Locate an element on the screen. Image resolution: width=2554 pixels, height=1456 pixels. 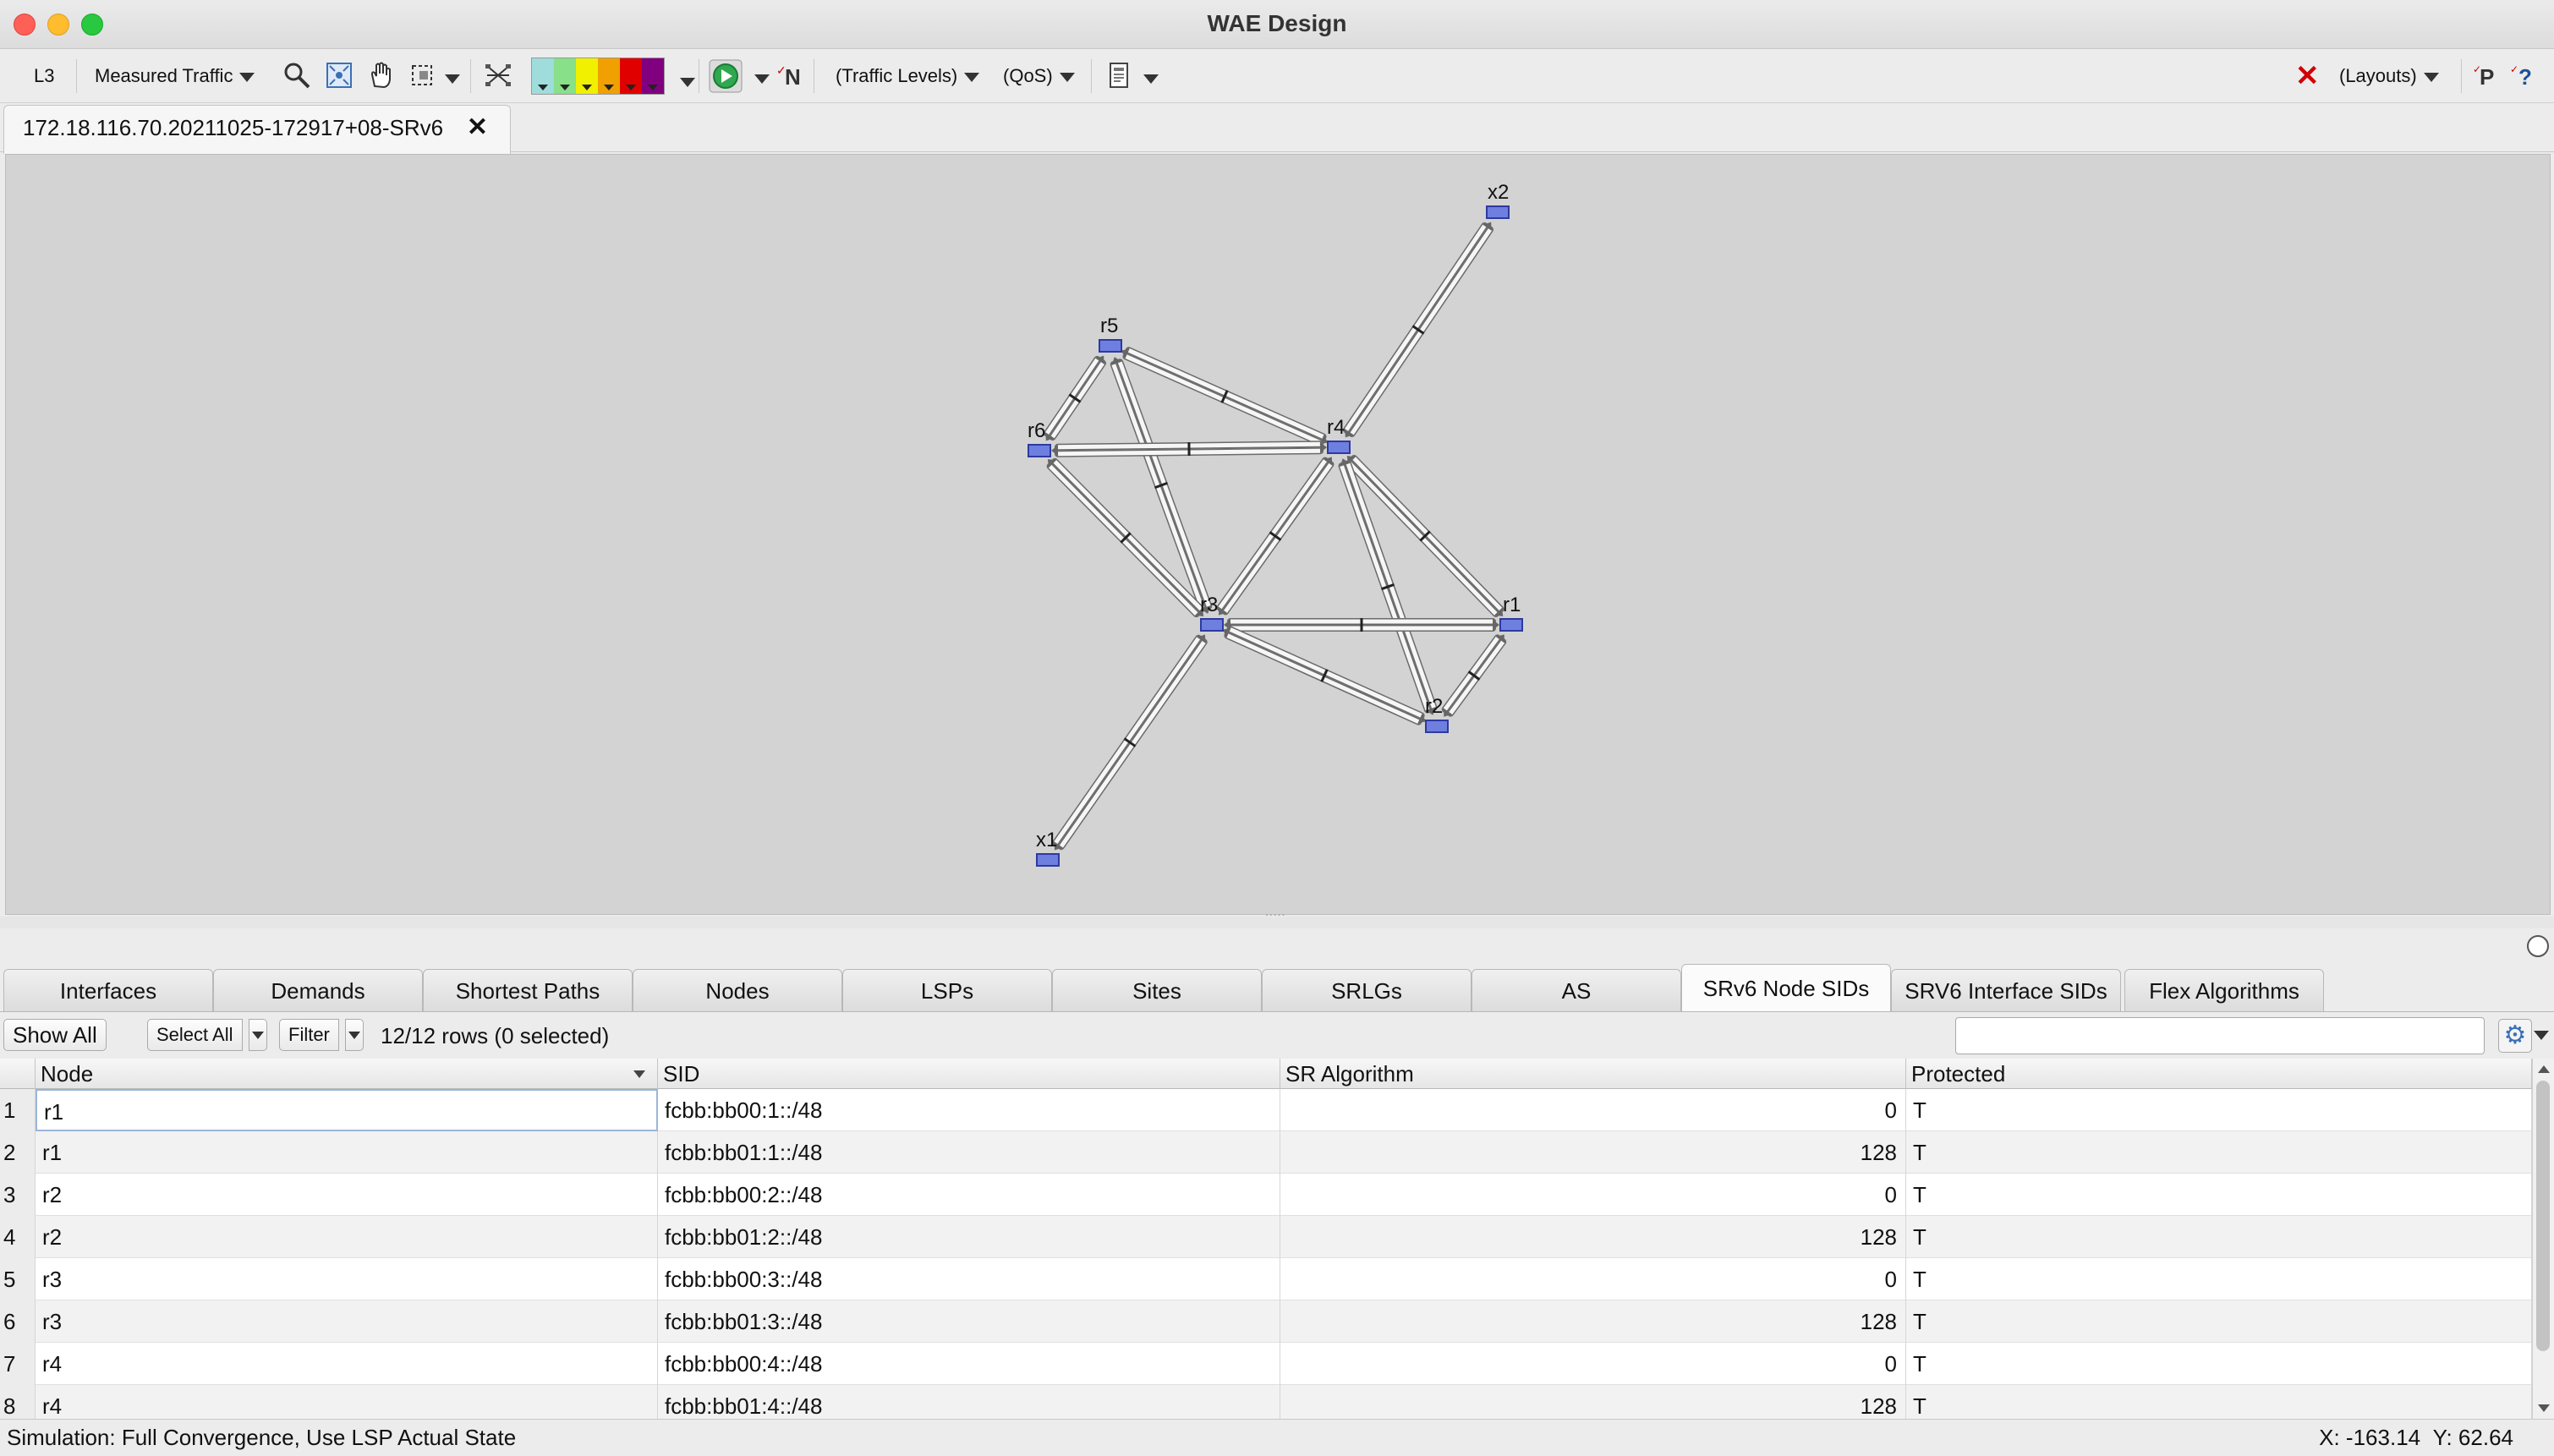
link-r4-r3 is located at coordinates (1276, 536).